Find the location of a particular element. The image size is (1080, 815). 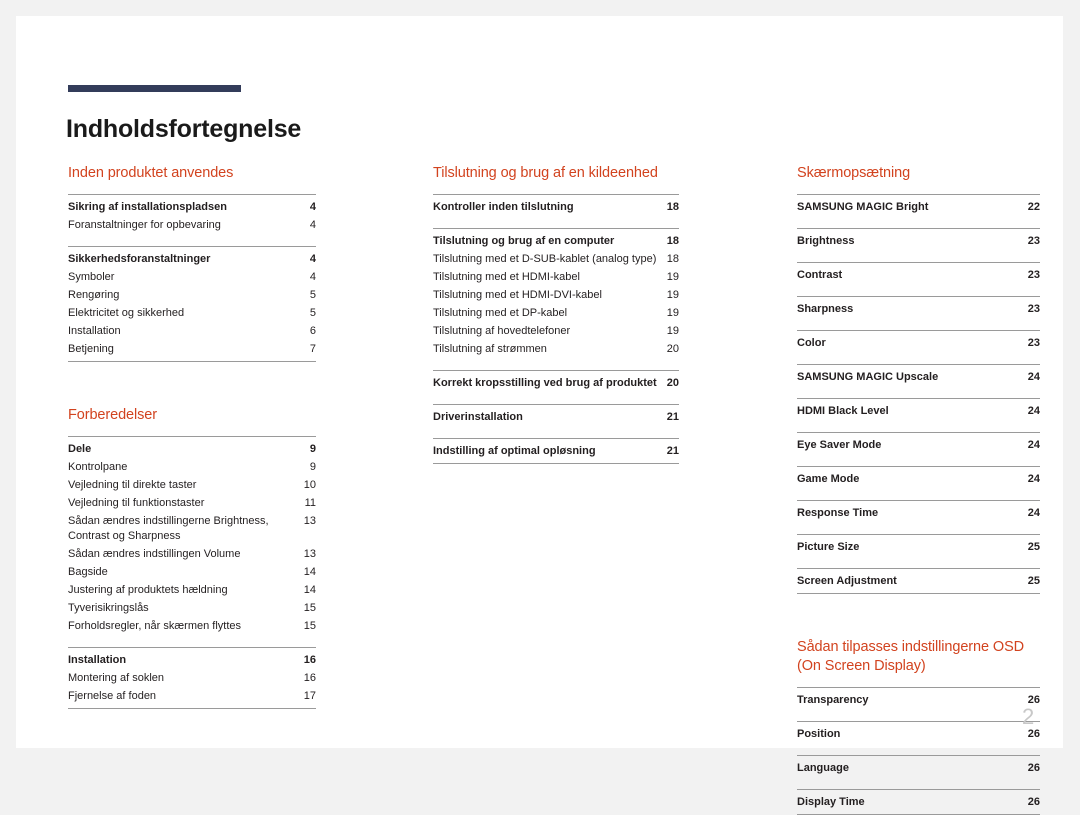

toc-entry-tilslutning-med-et-hdmi-dvi-kabel: Tilslutning med et HDMI-DVI-kabel 19 is located at coordinates (556, 295).